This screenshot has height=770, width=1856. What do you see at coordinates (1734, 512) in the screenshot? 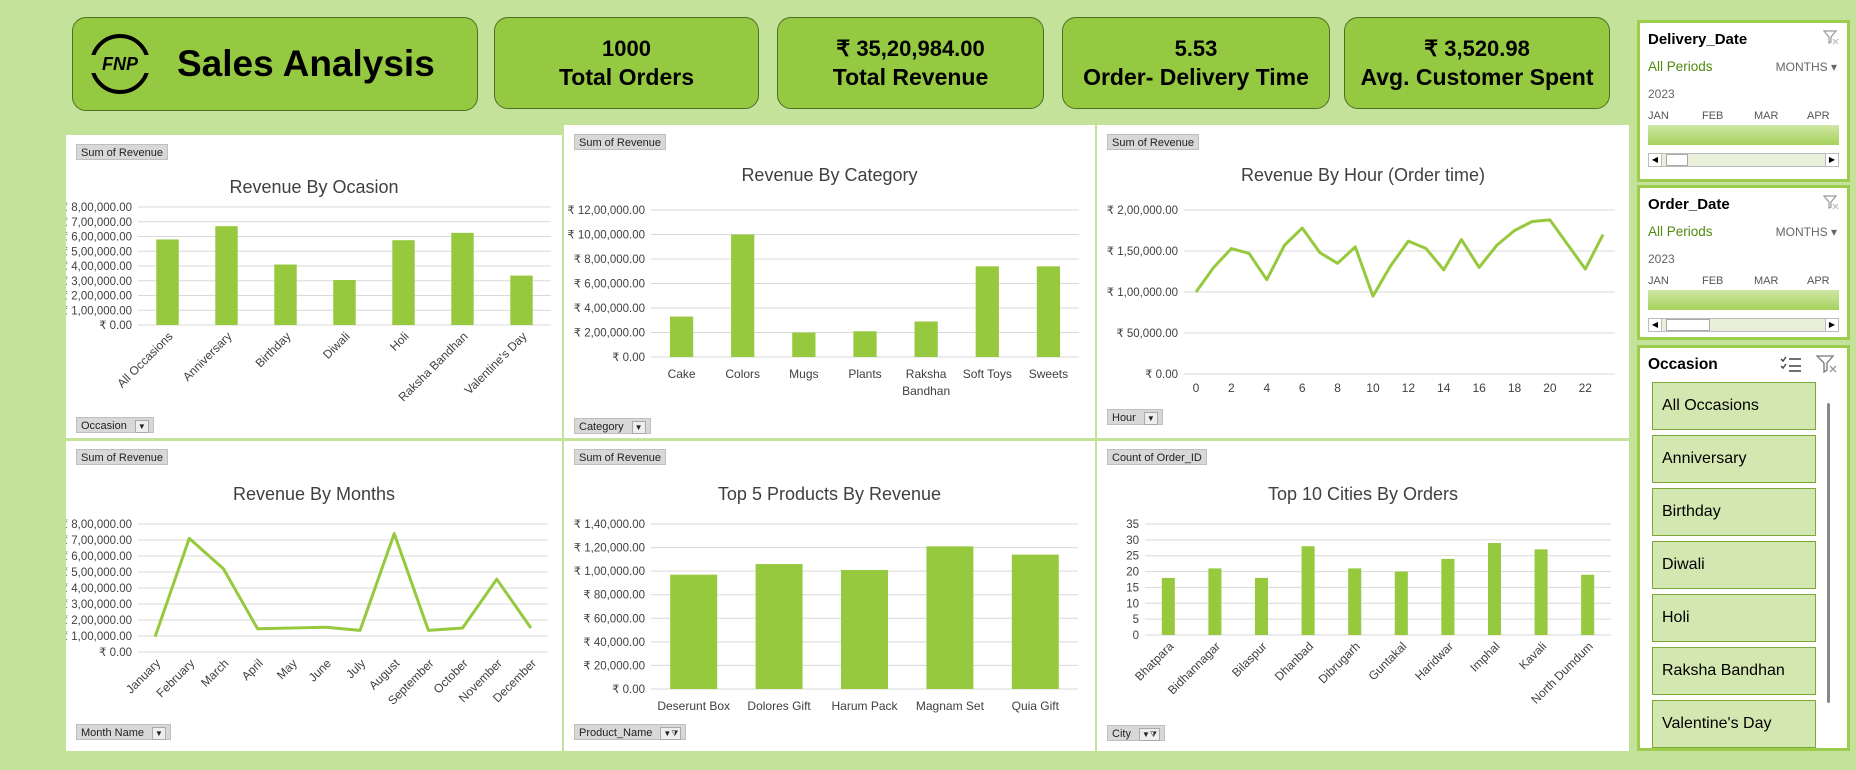
I see `slicer-item-birthday: Birthday` at bounding box center [1734, 512].